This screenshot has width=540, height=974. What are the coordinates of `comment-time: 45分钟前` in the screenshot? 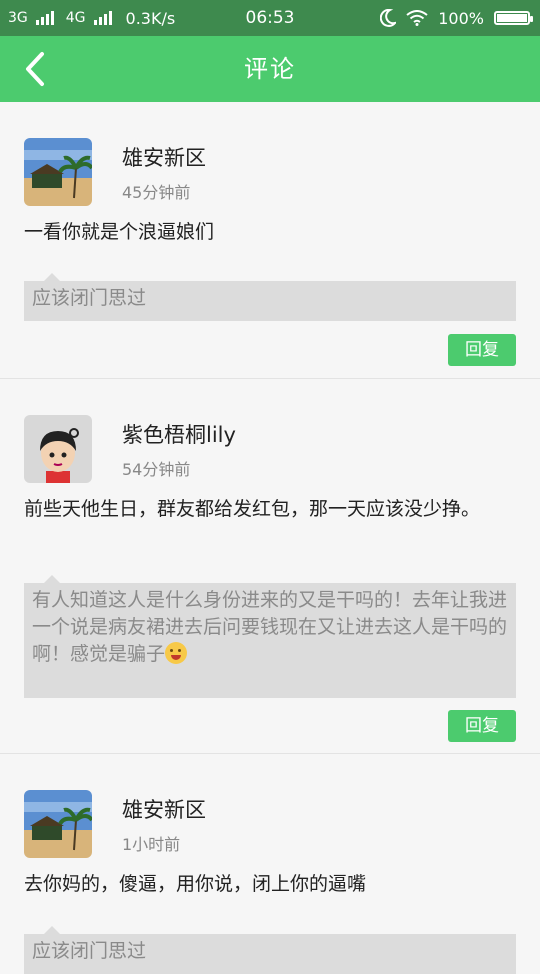 It's located at (156, 192).